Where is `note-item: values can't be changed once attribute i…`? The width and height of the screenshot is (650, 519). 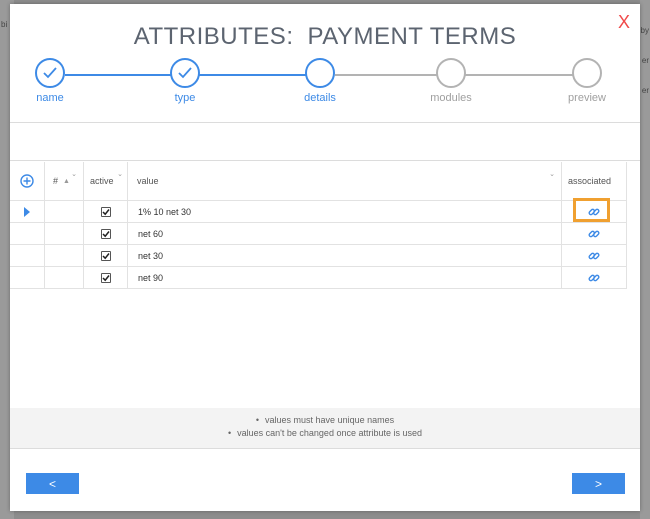
note-item: values can't be changed once attribute i… is located at coordinates (325, 433).